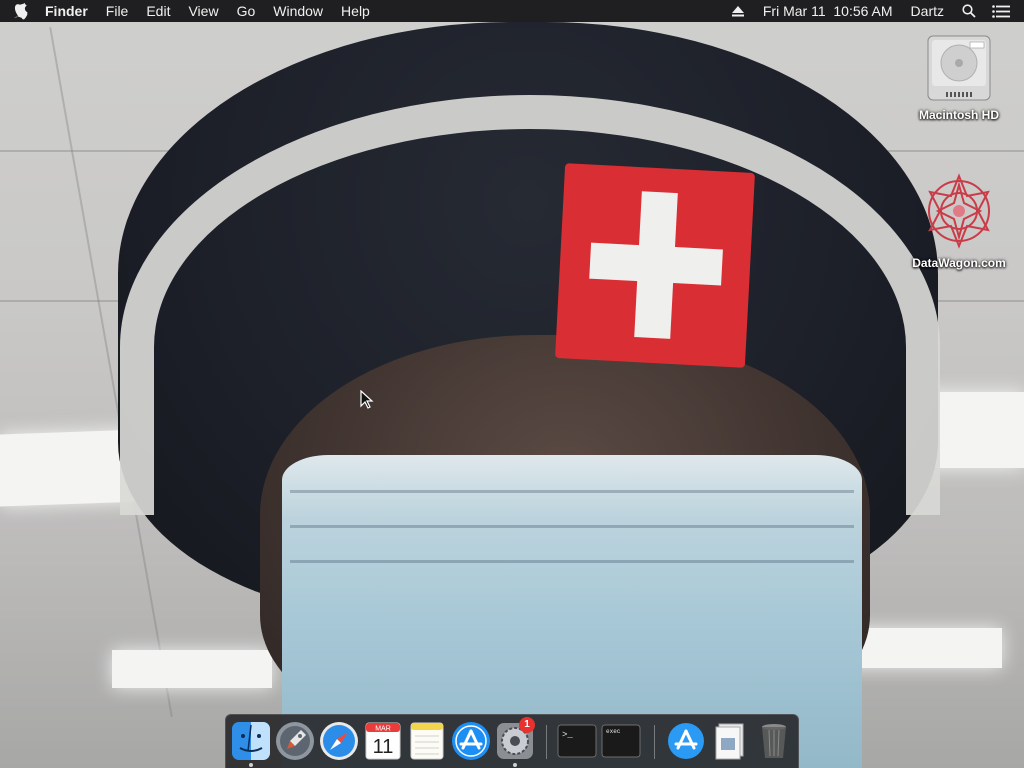 The height and width of the screenshot is (768, 1024). Describe the element at coordinates (1001, 11) in the screenshot. I see `notification-center-icon` at that location.